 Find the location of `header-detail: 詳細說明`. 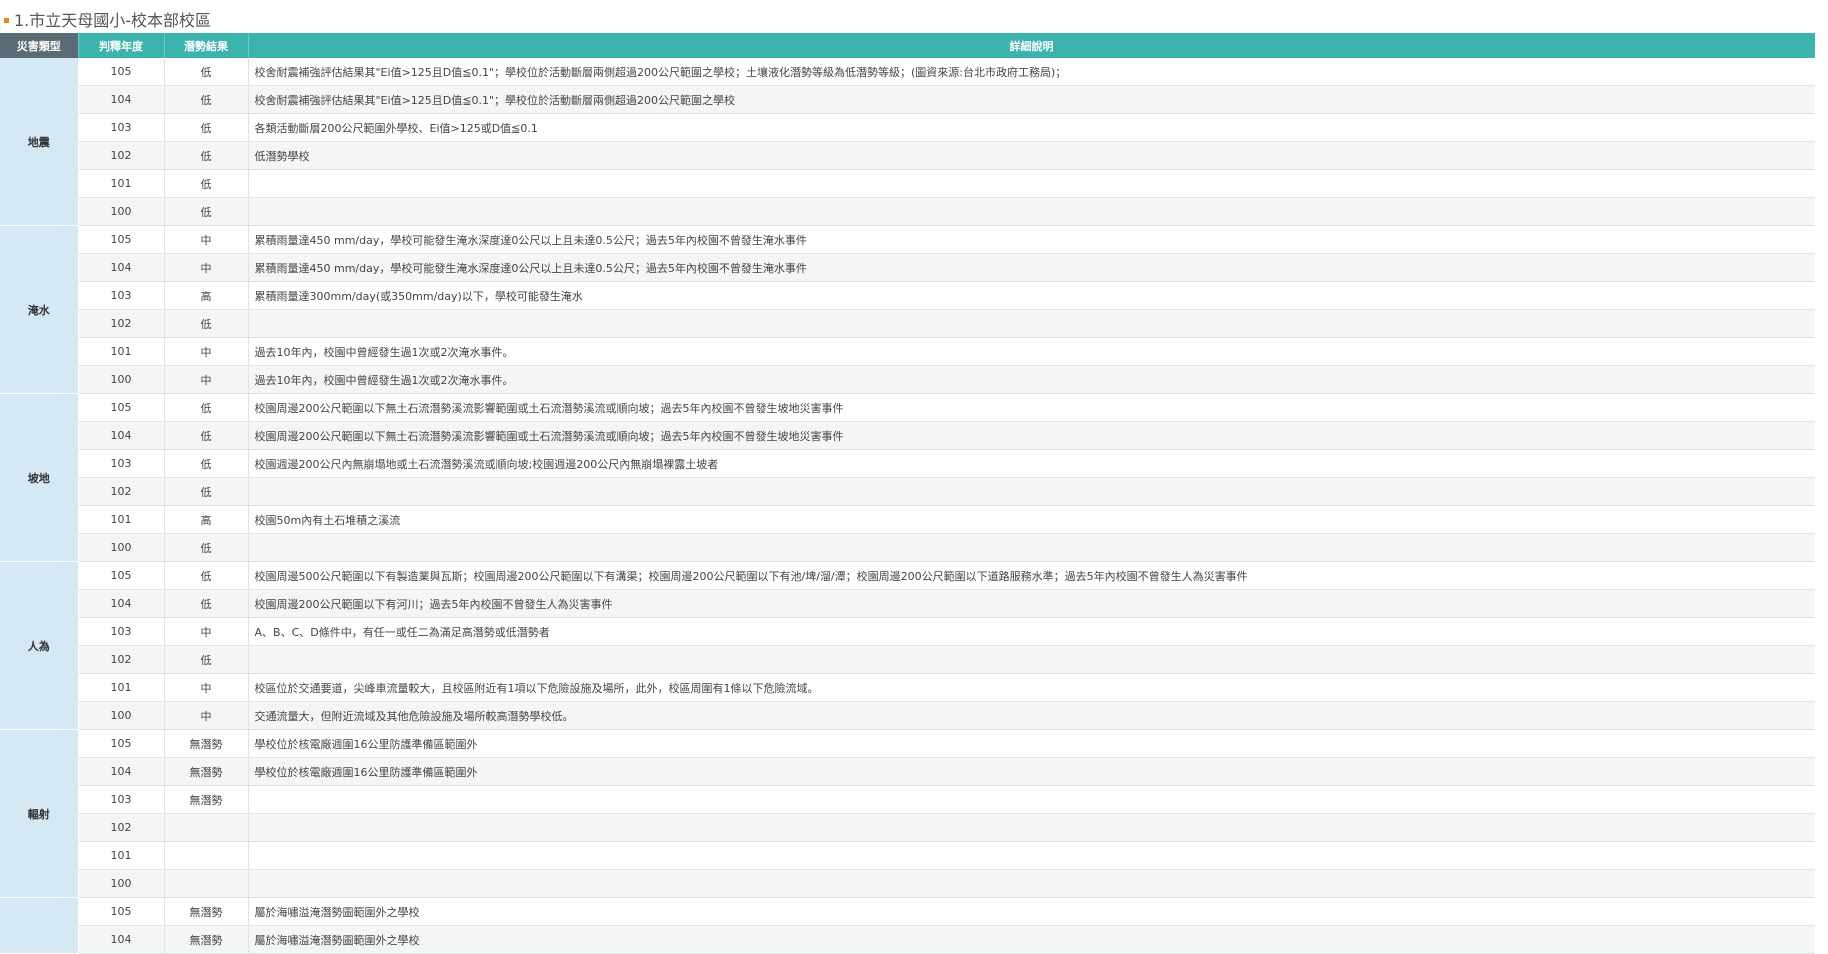

header-detail: 詳細說明 is located at coordinates (1031, 45).